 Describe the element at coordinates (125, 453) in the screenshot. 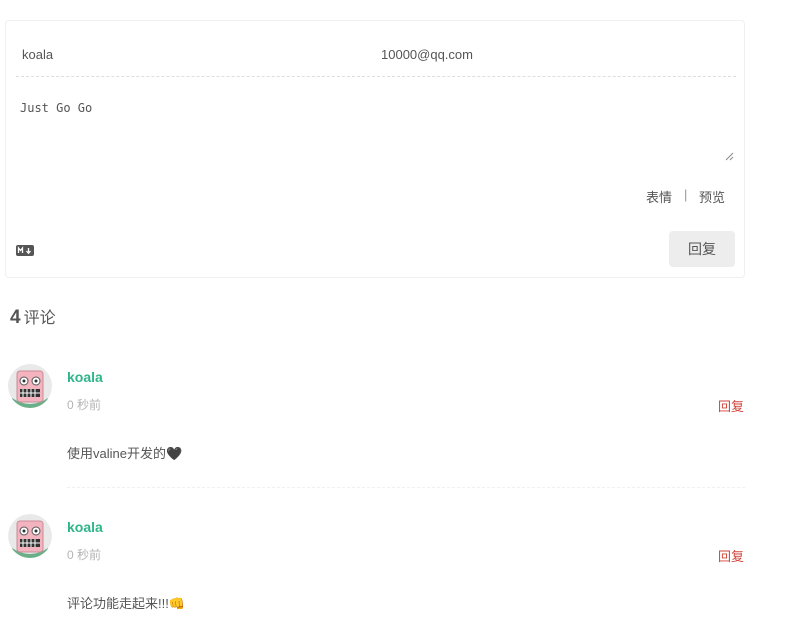

I see `comment-content: 使用valine开发的🖤` at that location.